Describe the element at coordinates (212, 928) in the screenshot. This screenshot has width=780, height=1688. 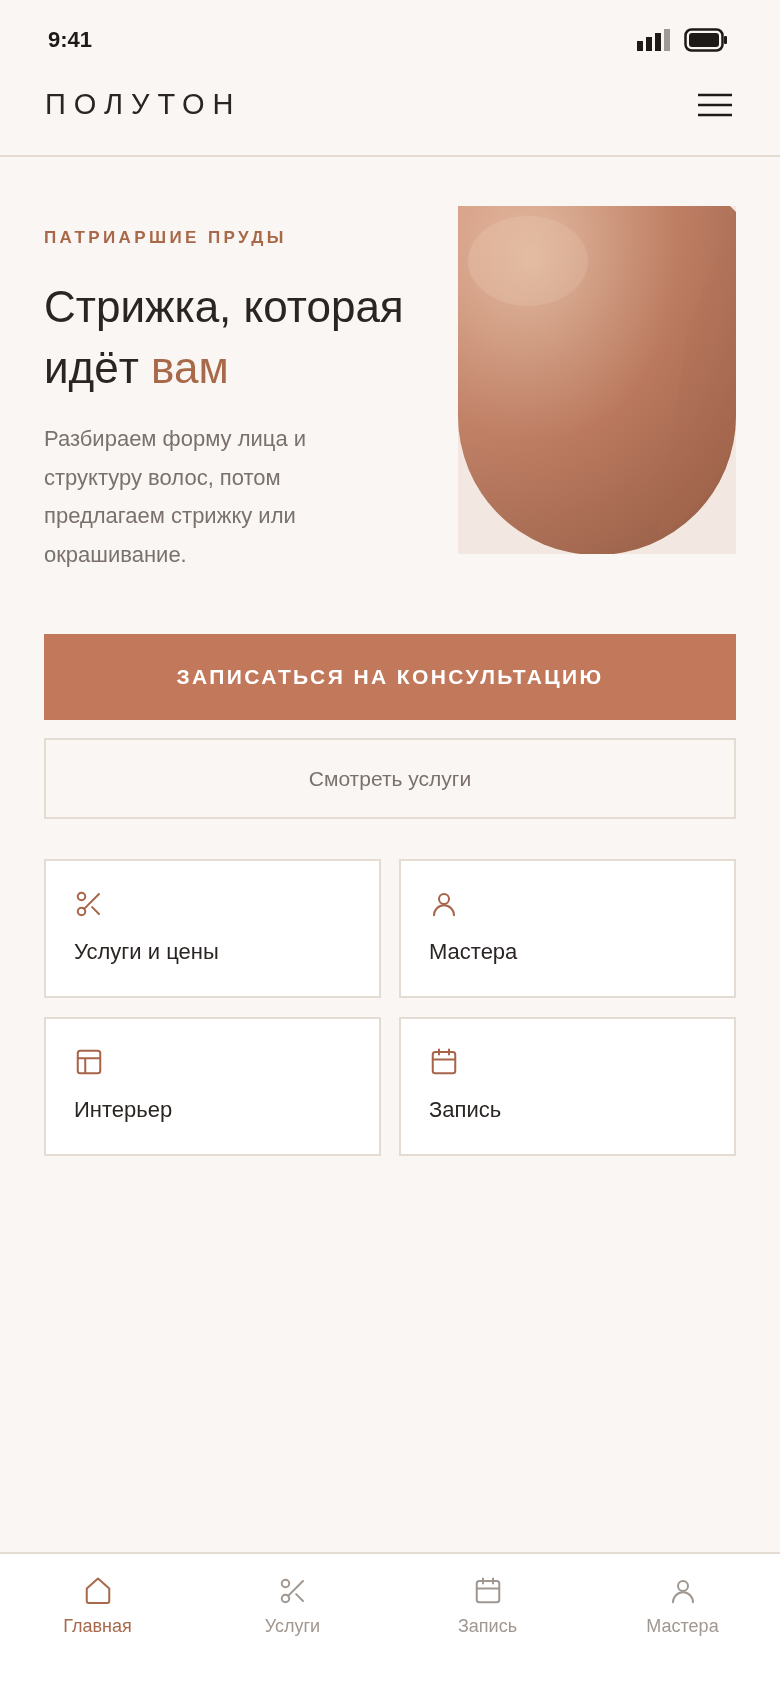
I see `tile-card: Услуги и цены` at that location.